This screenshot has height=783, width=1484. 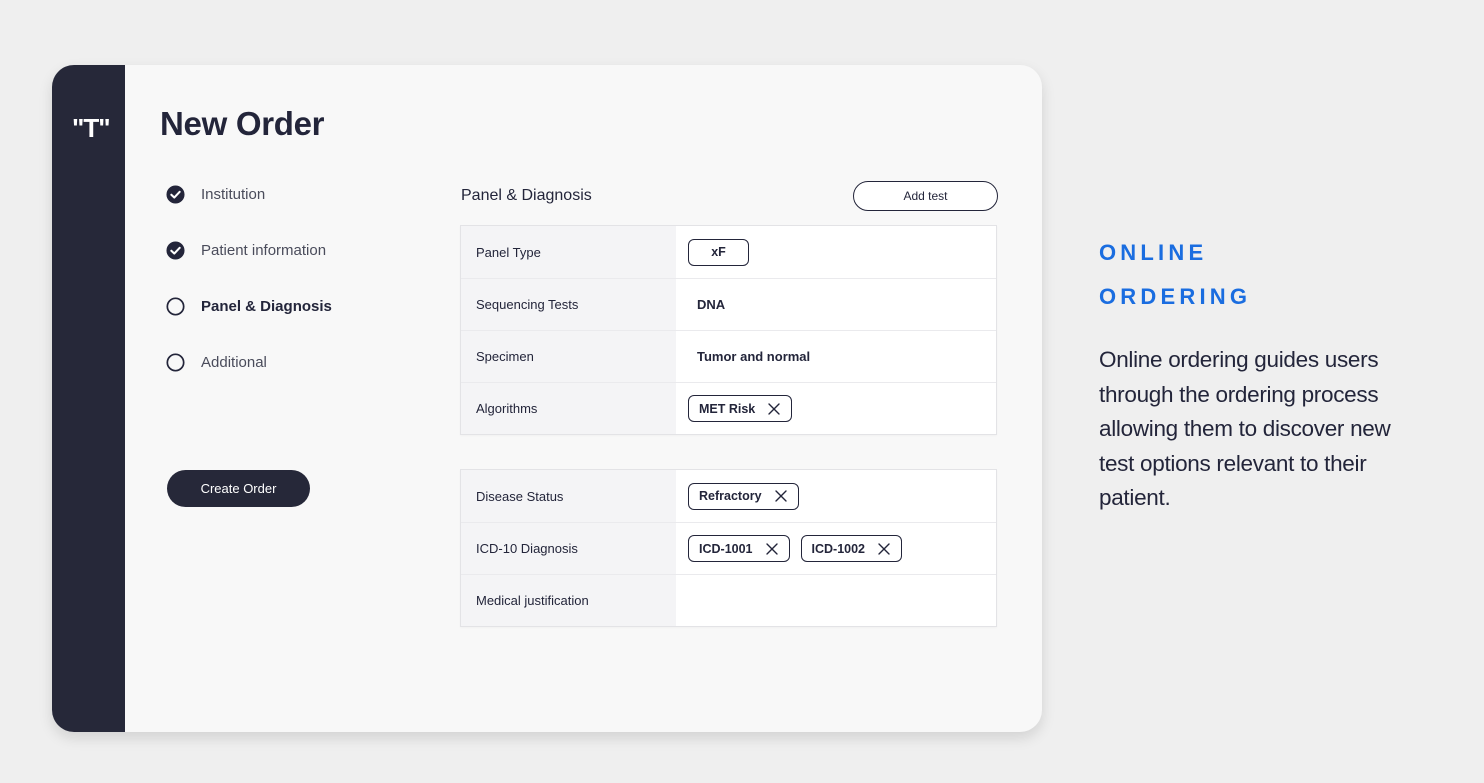 I want to click on table-row-icd10-diagnosis: ICD-10 Diagnosis ICD-1001 ICD-1002, so click(x=728, y=548).